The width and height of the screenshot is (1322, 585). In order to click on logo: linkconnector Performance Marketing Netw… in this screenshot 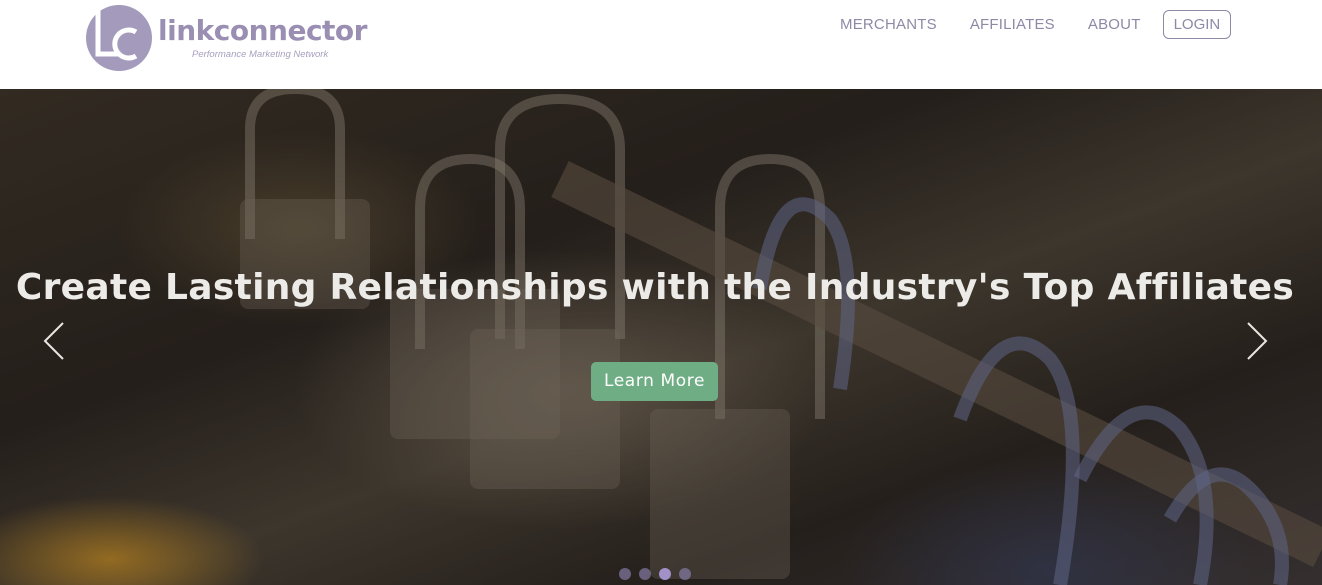, I will do `click(225, 38)`.